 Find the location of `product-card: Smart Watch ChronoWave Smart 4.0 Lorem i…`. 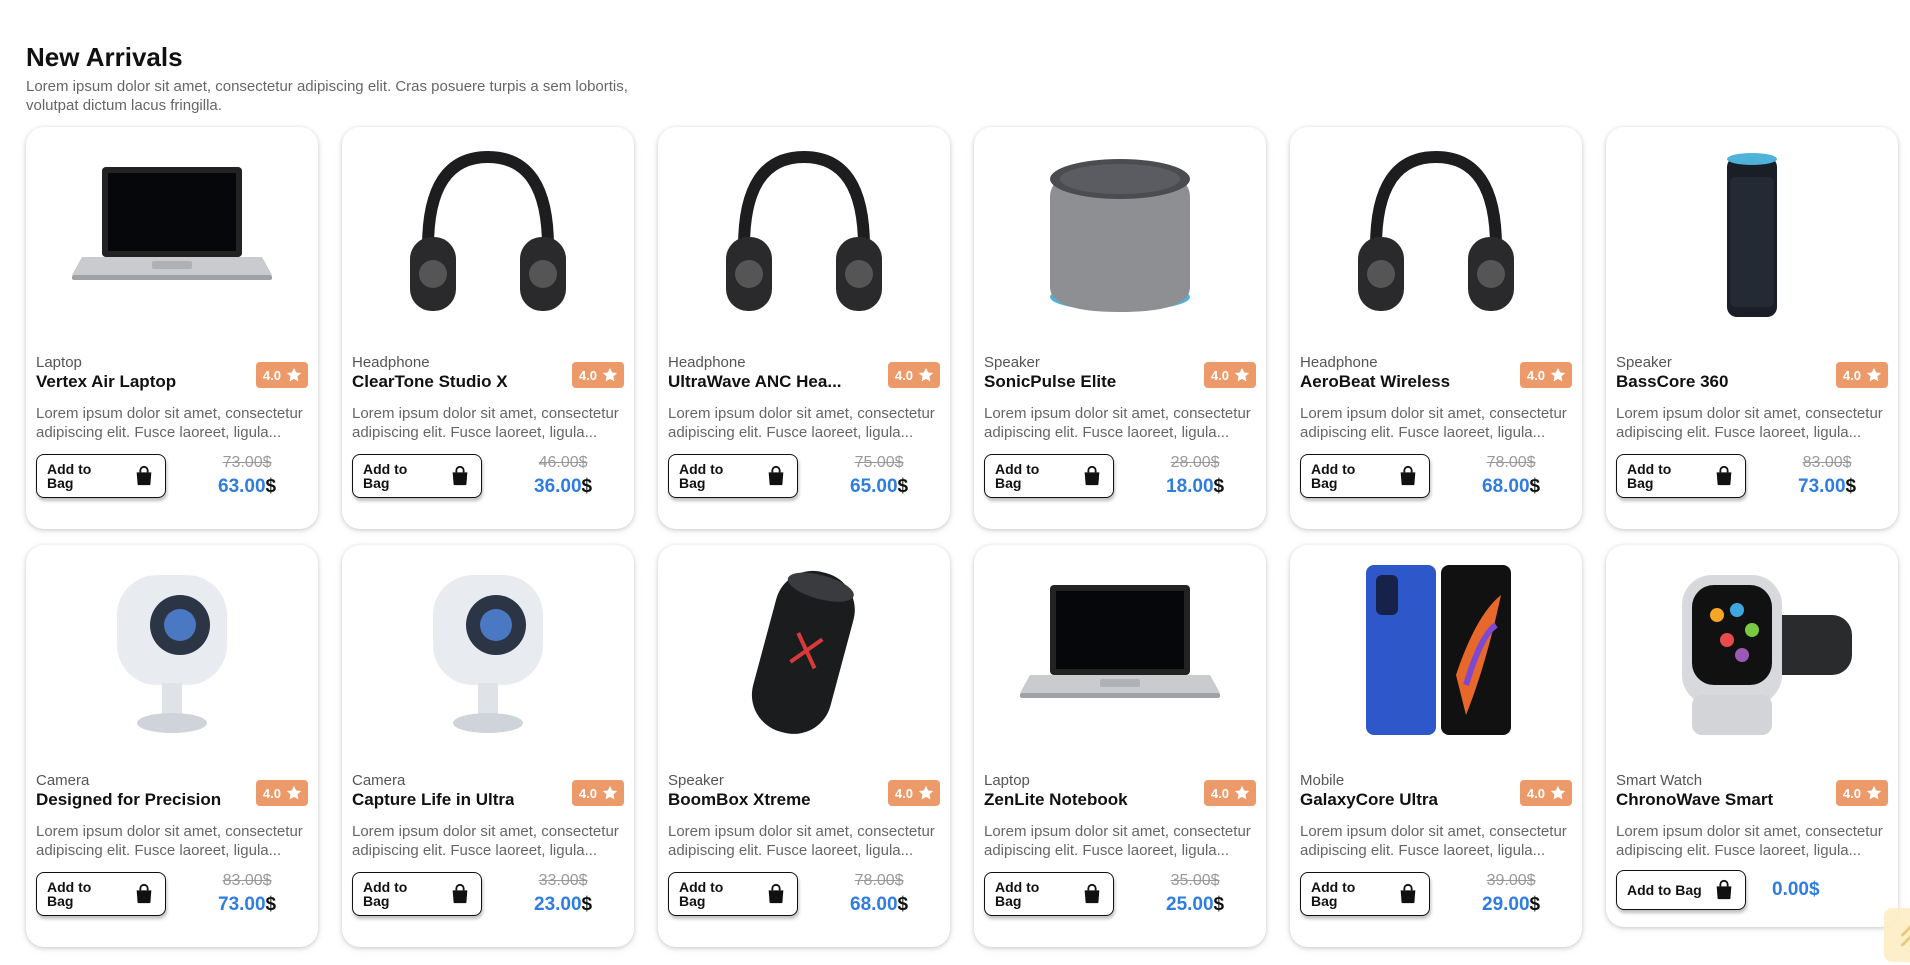

product-card: Smart Watch ChronoWave Smart 4.0 Lorem i… is located at coordinates (1752, 736).